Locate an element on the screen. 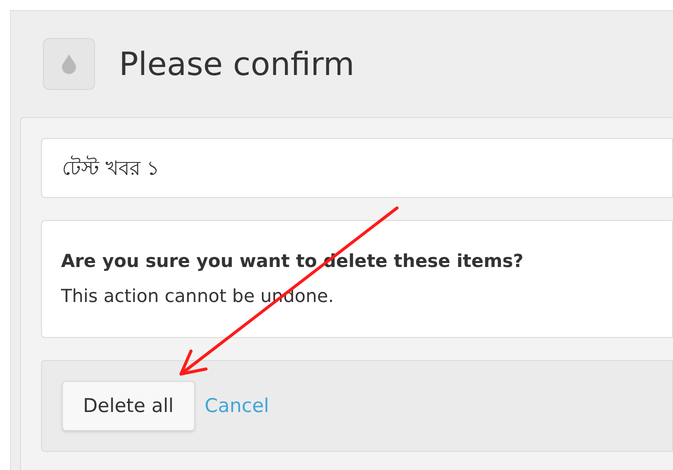 The height and width of the screenshot is (470, 673). item-field: টেস্ট খবর ১ is located at coordinates (357, 168).